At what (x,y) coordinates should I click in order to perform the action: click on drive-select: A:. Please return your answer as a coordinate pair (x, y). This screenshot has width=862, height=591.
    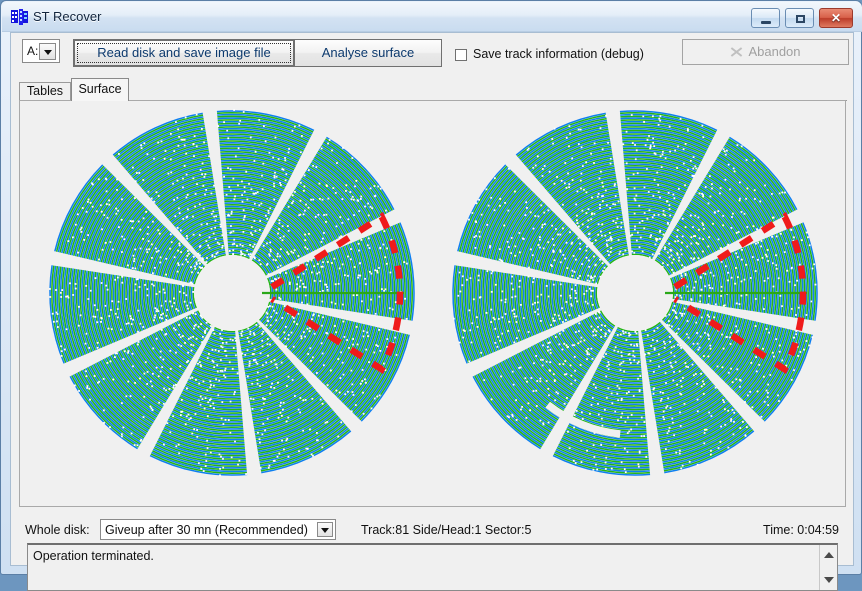
    Looking at the image, I should click on (41, 51).